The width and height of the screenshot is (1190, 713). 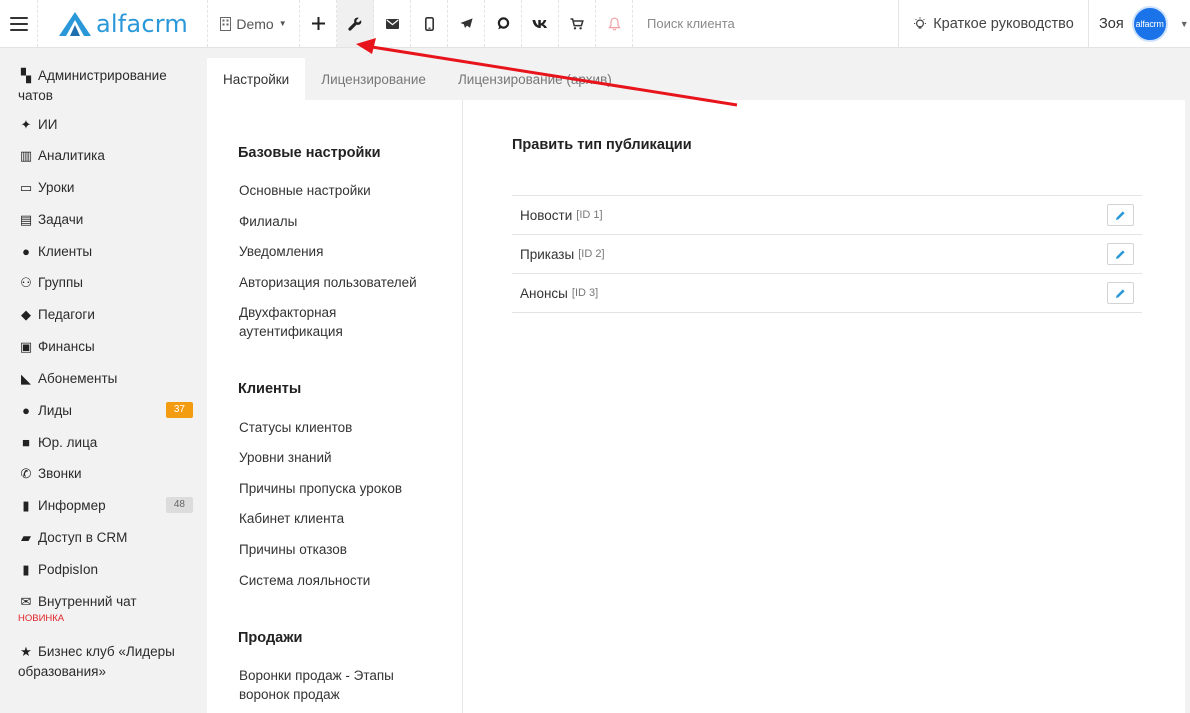 I want to click on publication-type-name: Приказы, so click(x=547, y=254).